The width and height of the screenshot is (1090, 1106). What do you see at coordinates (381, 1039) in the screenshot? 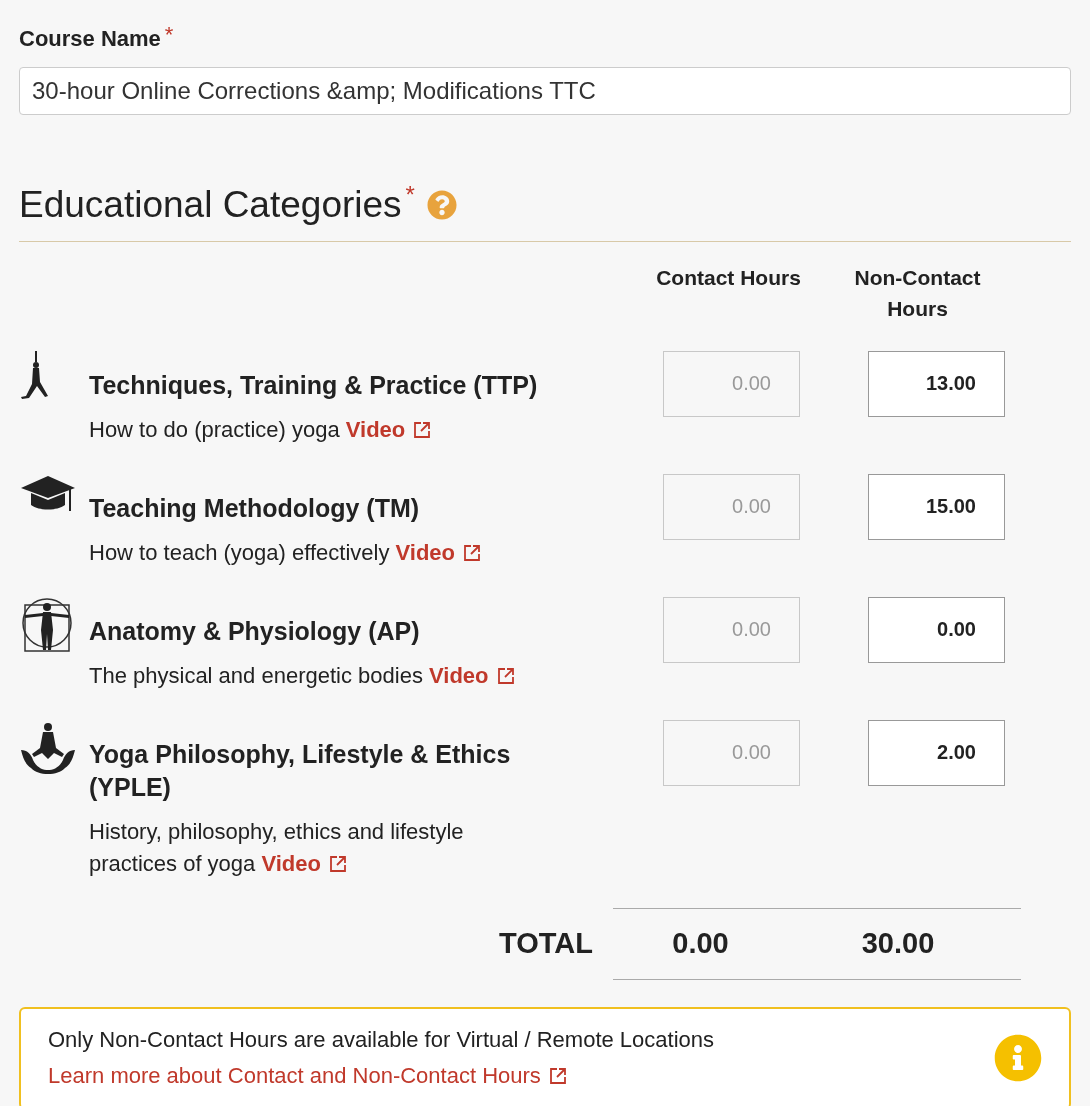
I see `notice-text: Only Non-Contact Hours are available for Virtual / Remote Locations` at bounding box center [381, 1039].